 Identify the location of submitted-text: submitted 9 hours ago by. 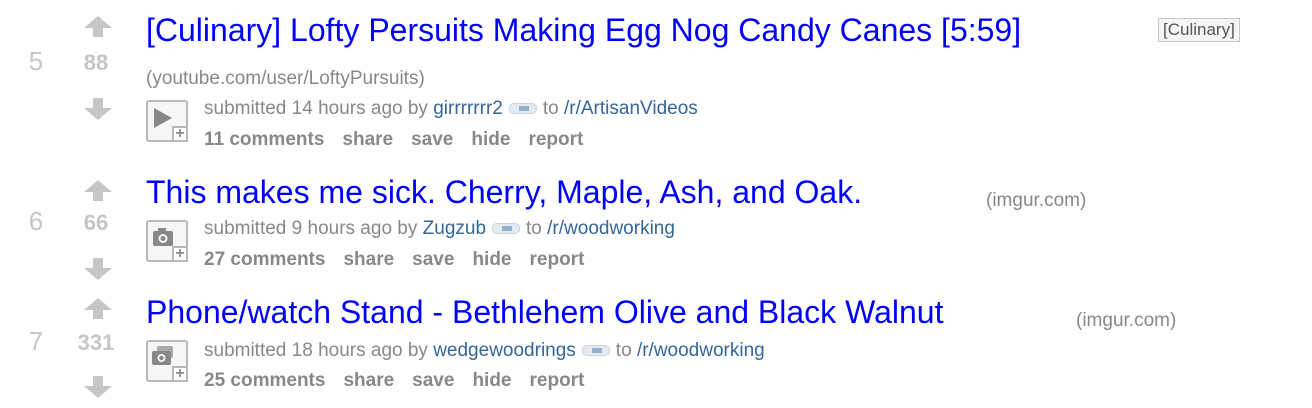
(311, 228).